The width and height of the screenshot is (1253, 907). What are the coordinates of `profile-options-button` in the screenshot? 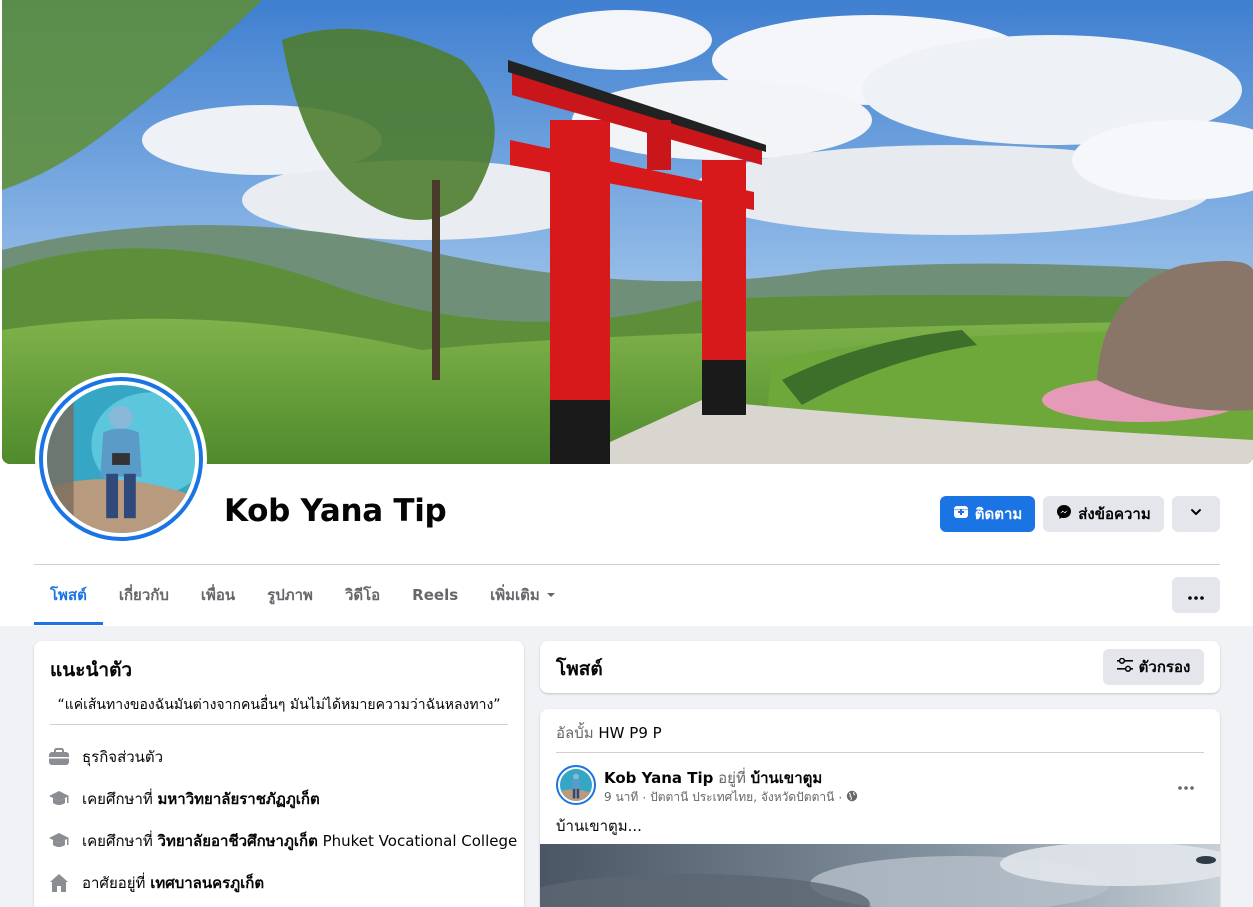 It's located at (1196, 514).